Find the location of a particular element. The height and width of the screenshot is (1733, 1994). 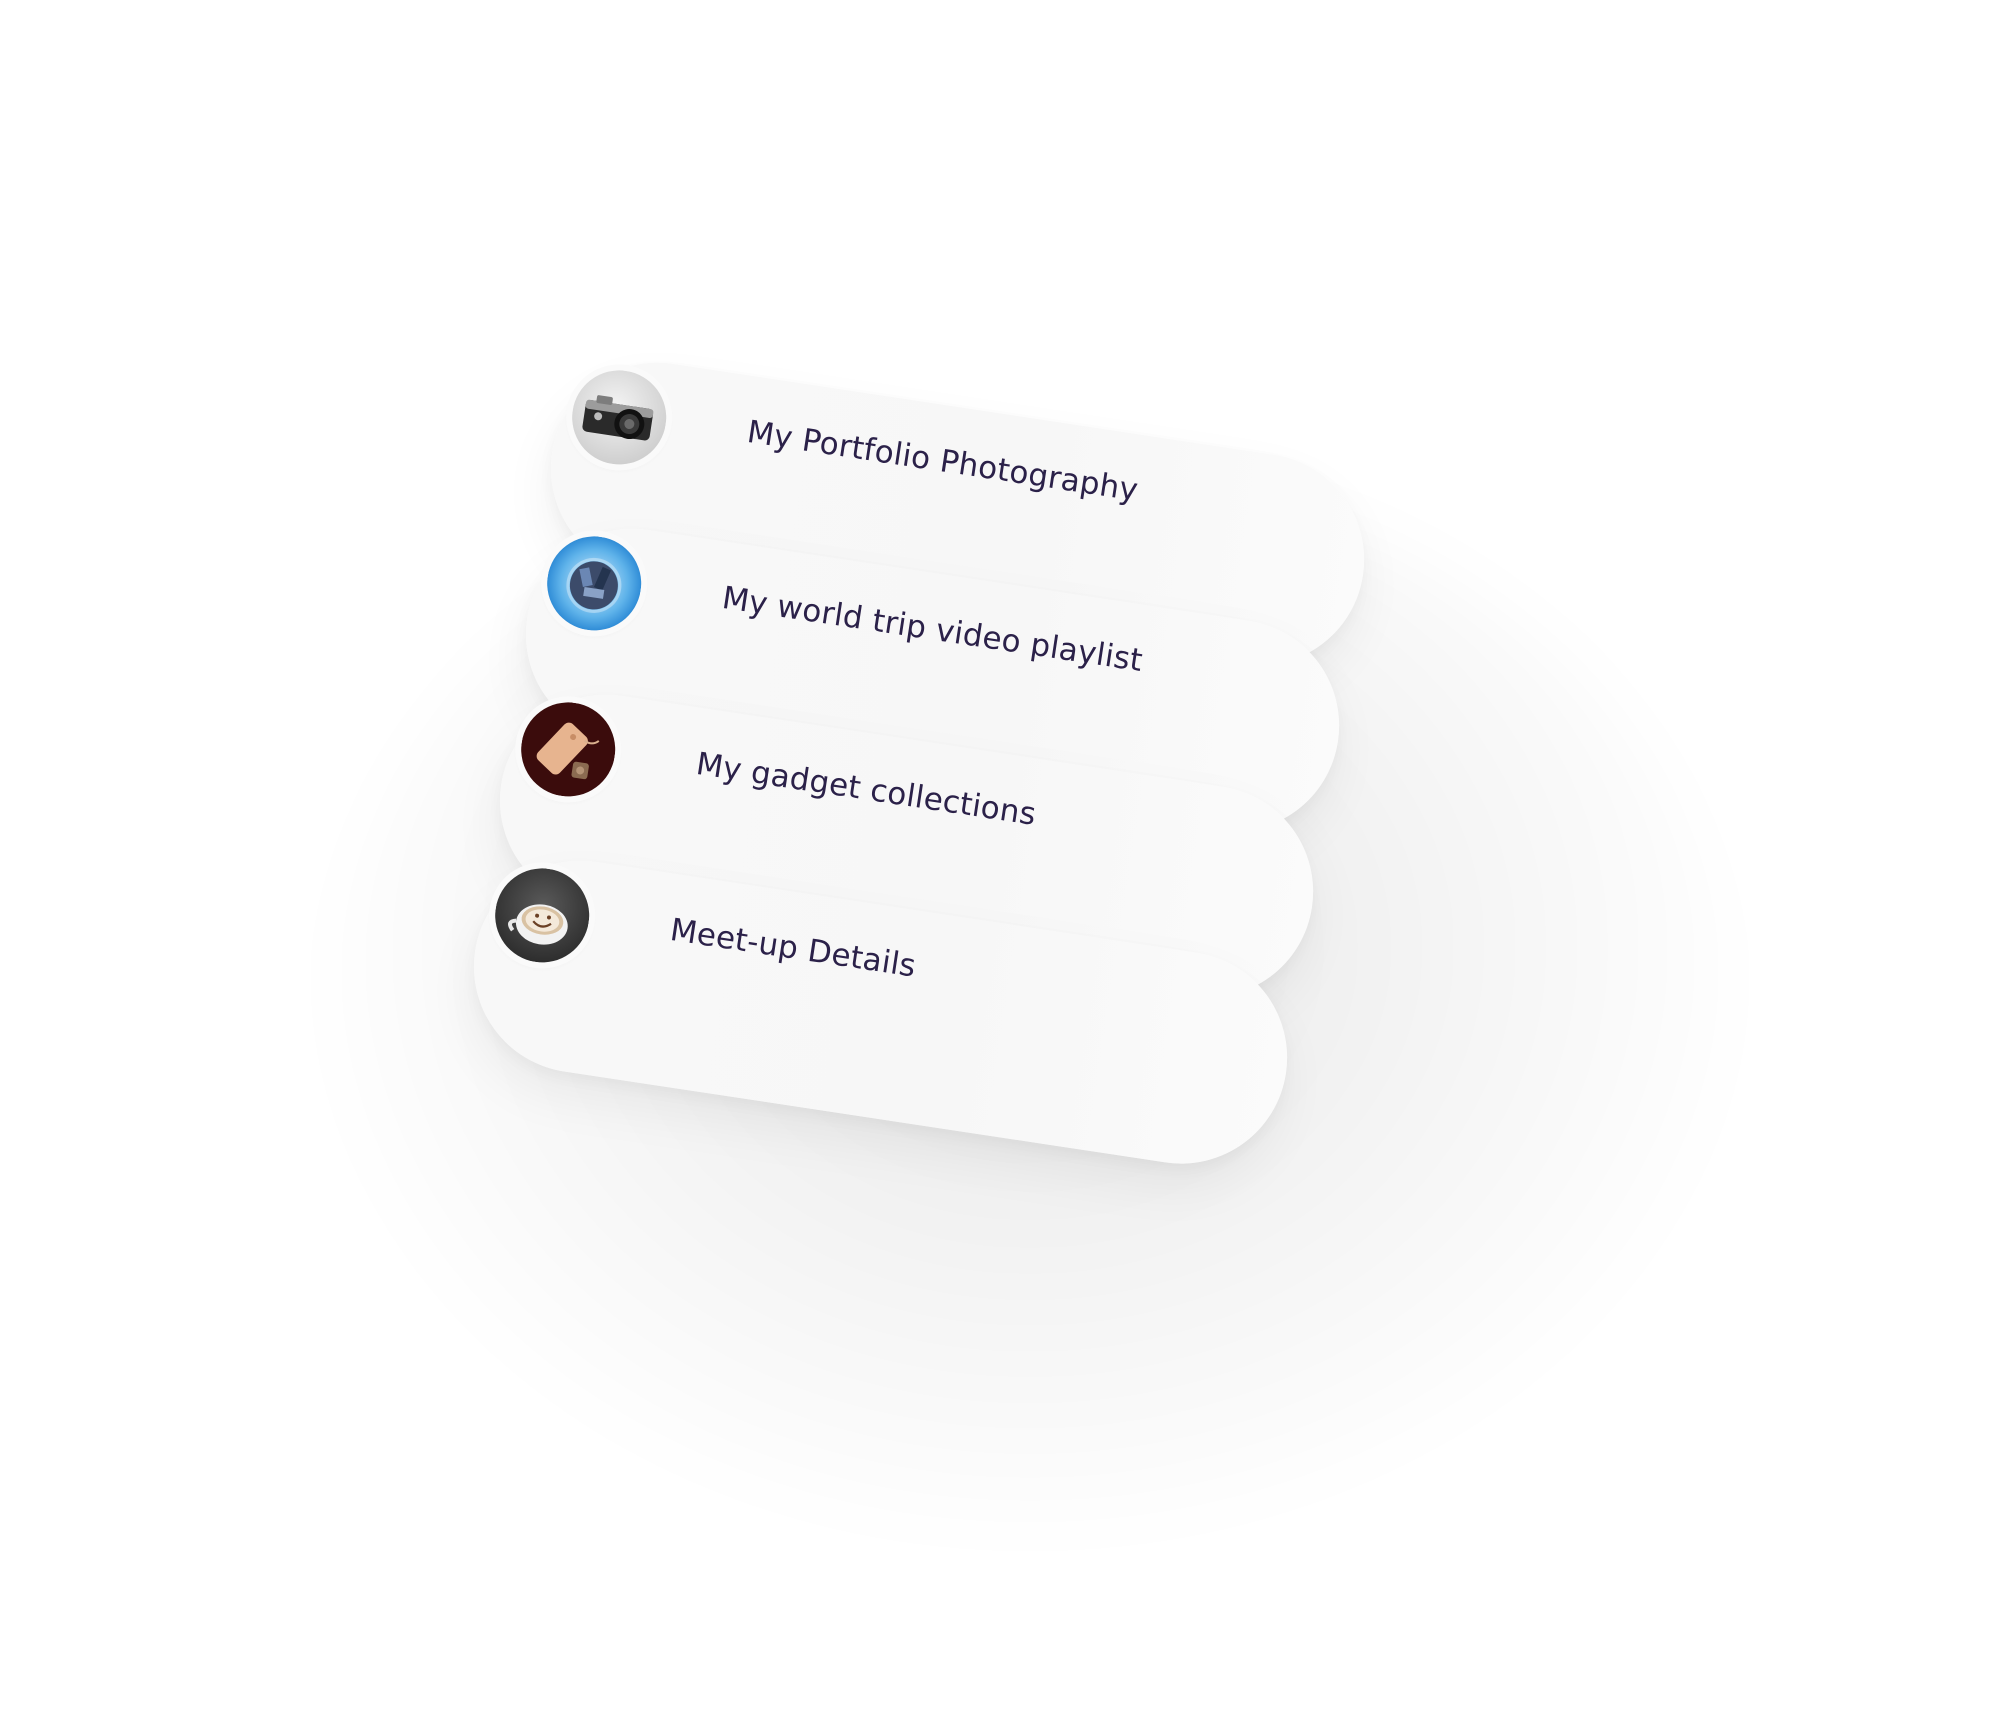

coffee-cup-icon is located at coordinates (542, 915).